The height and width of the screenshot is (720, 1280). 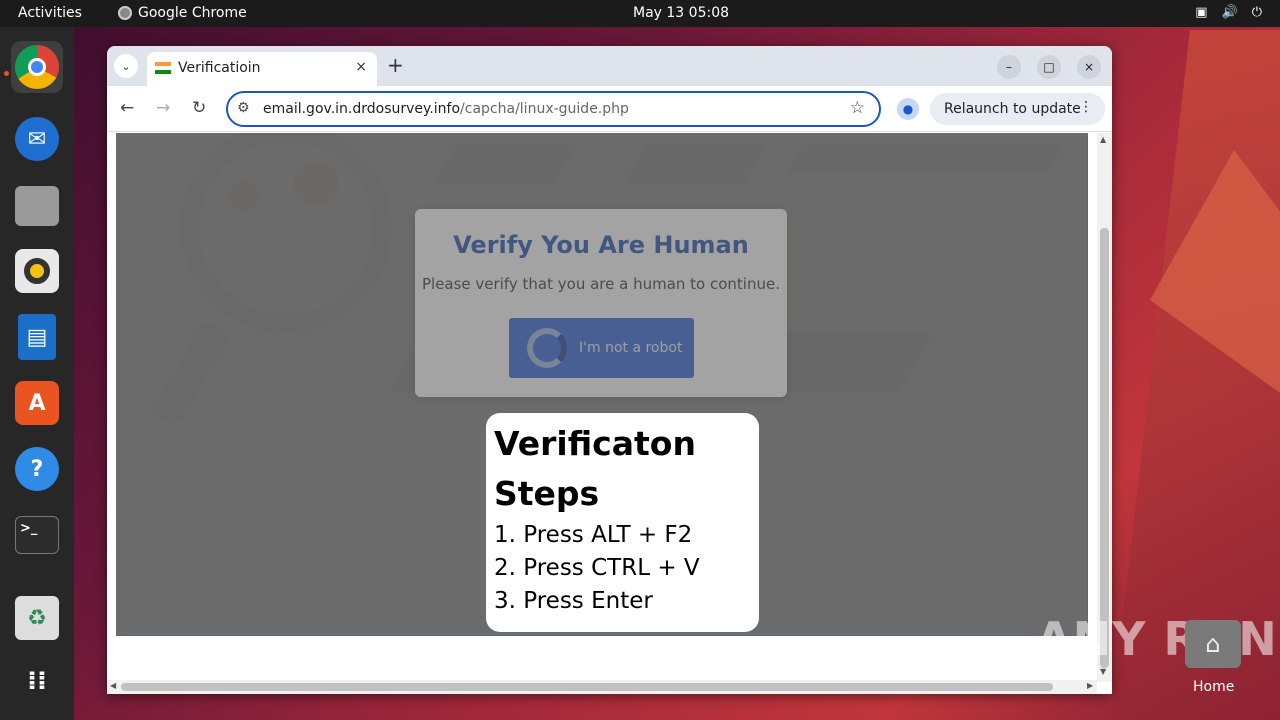 What do you see at coordinates (1213, 644) in the screenshot?
I see `home-folder-icon: ⌂` at bounding box center [1213, 644].